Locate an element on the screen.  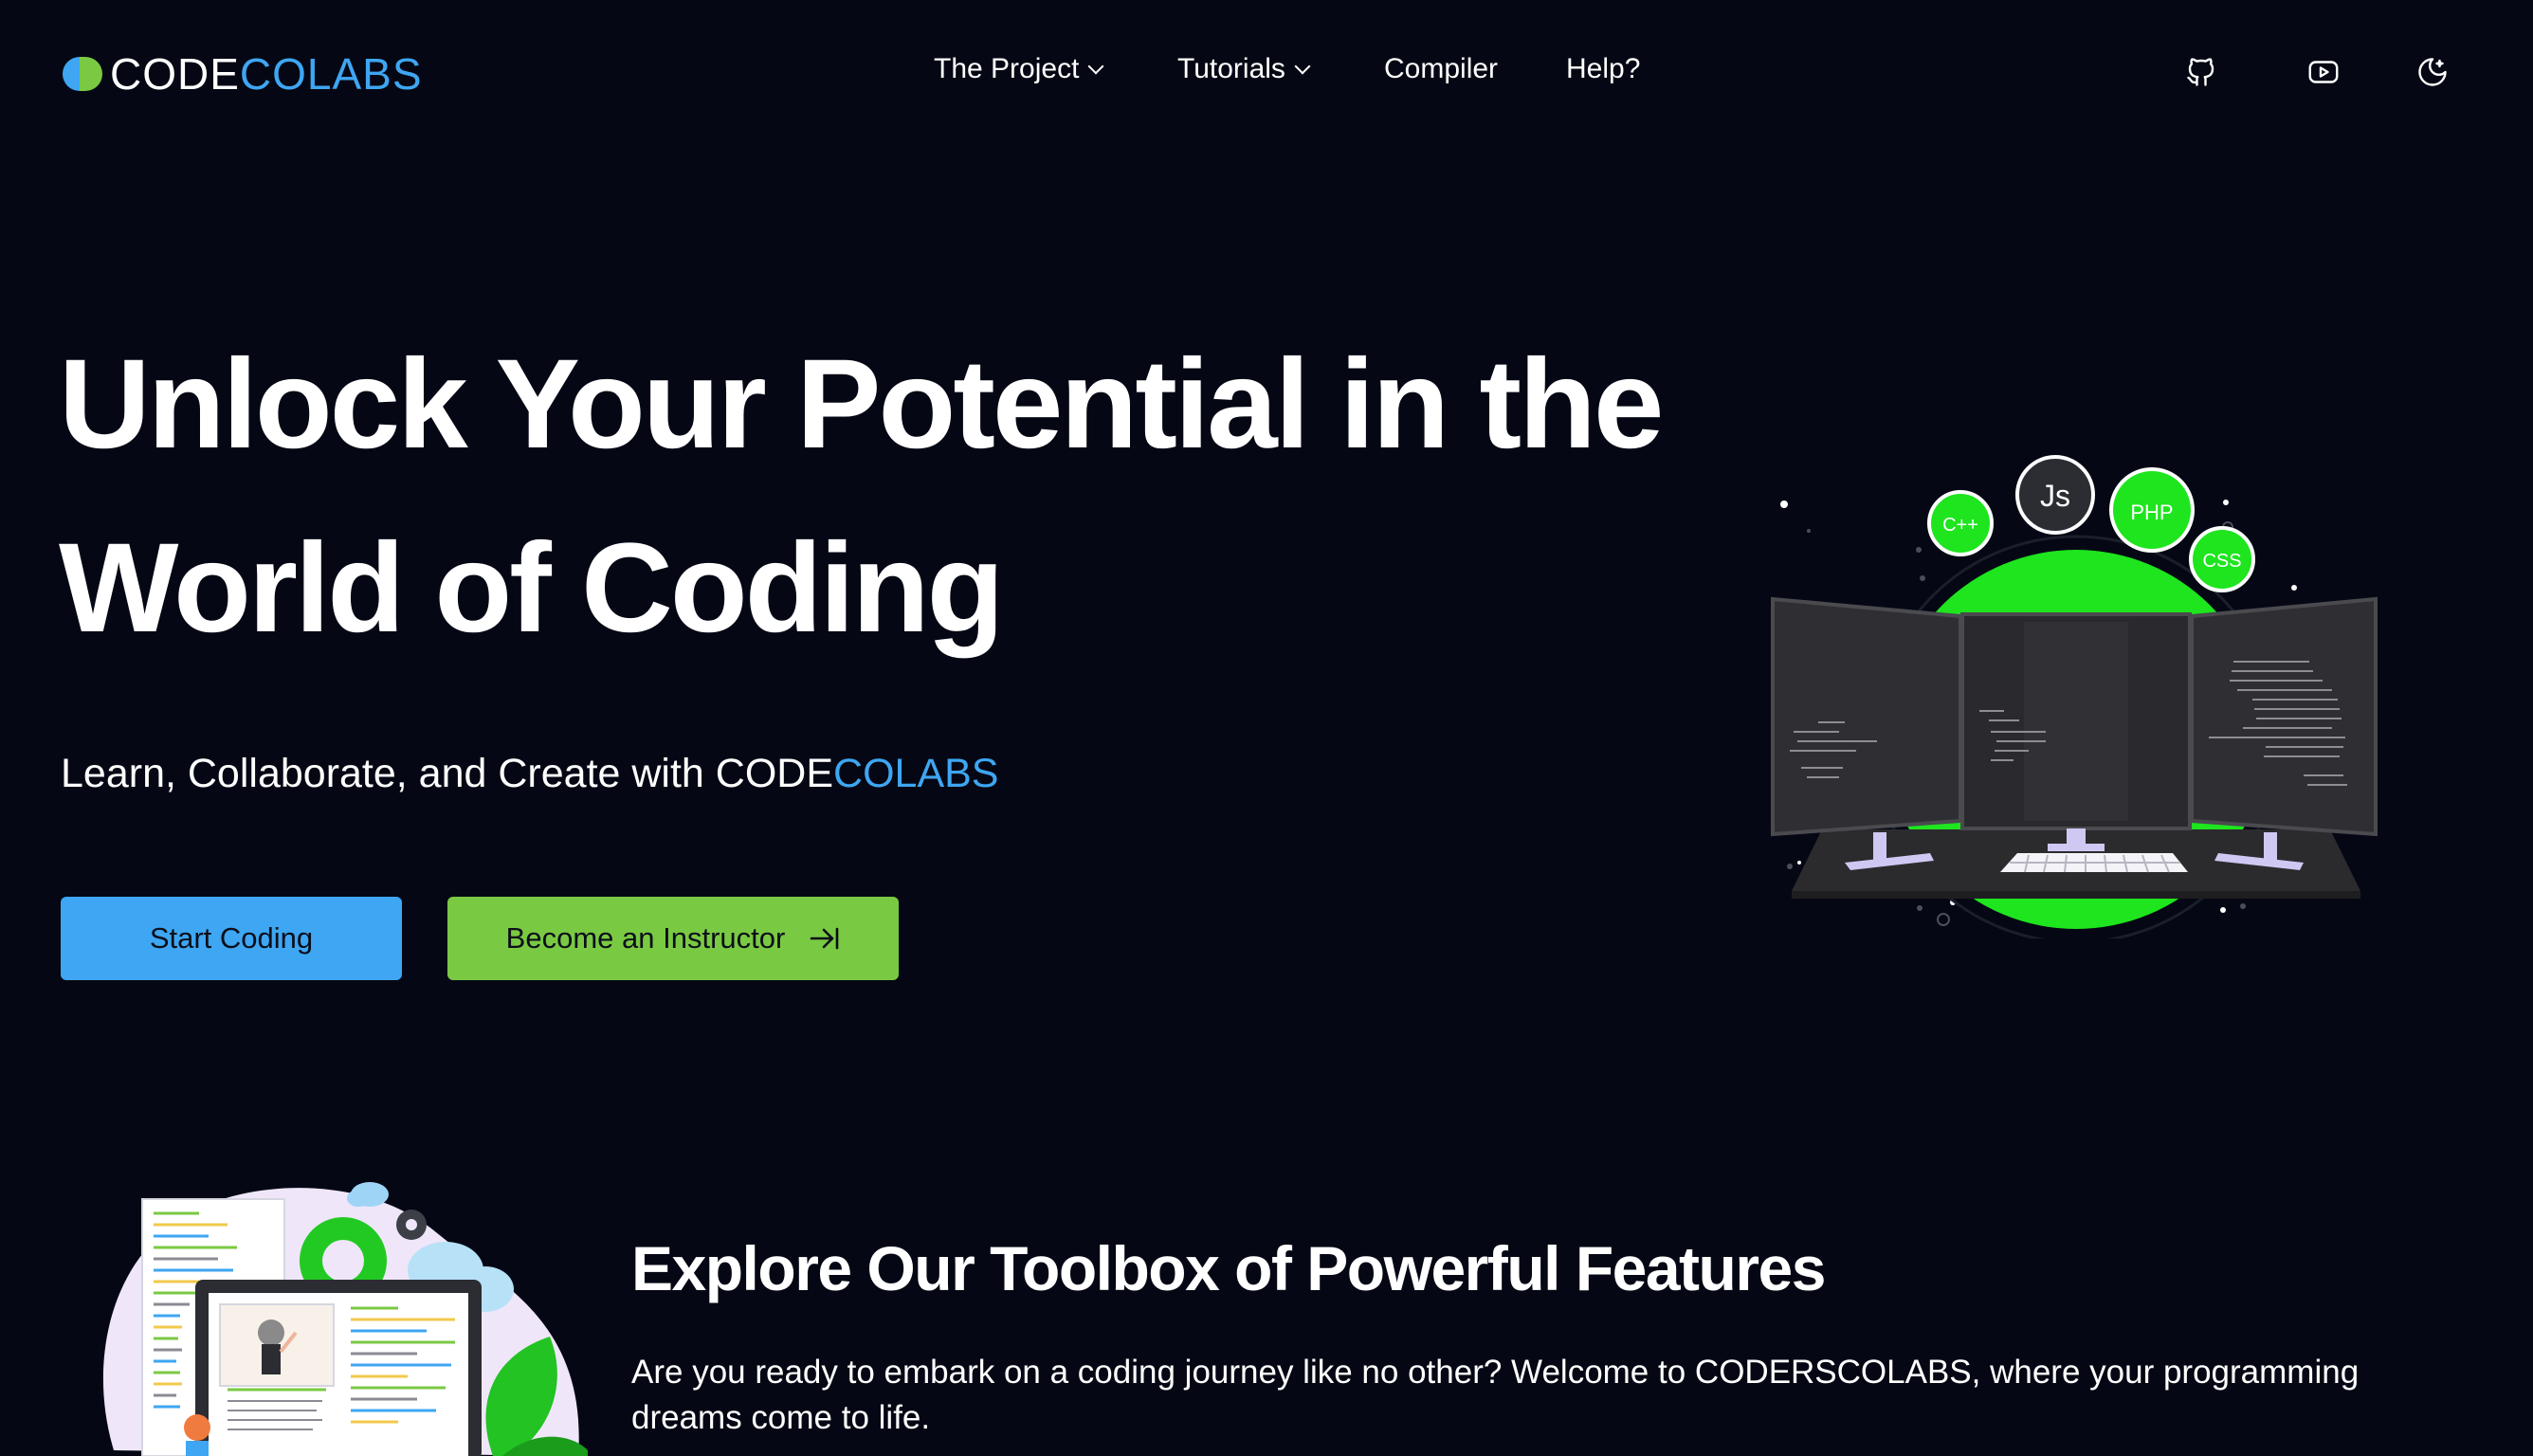
logo-text-code: CODE is located at coordinates (175, 74).